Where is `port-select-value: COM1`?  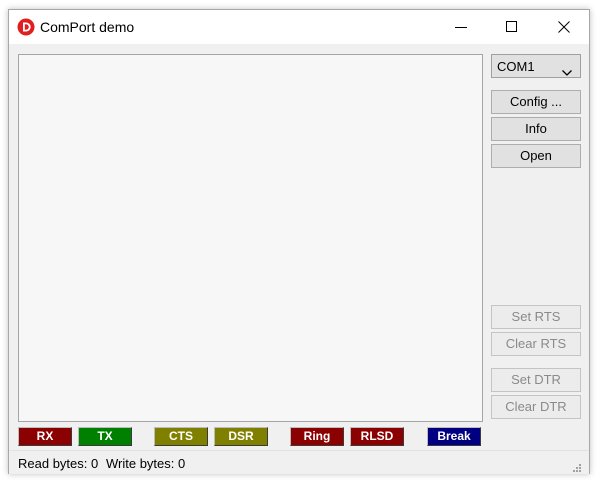 port-select-value: COM1 is located at coordinates (516, 66).